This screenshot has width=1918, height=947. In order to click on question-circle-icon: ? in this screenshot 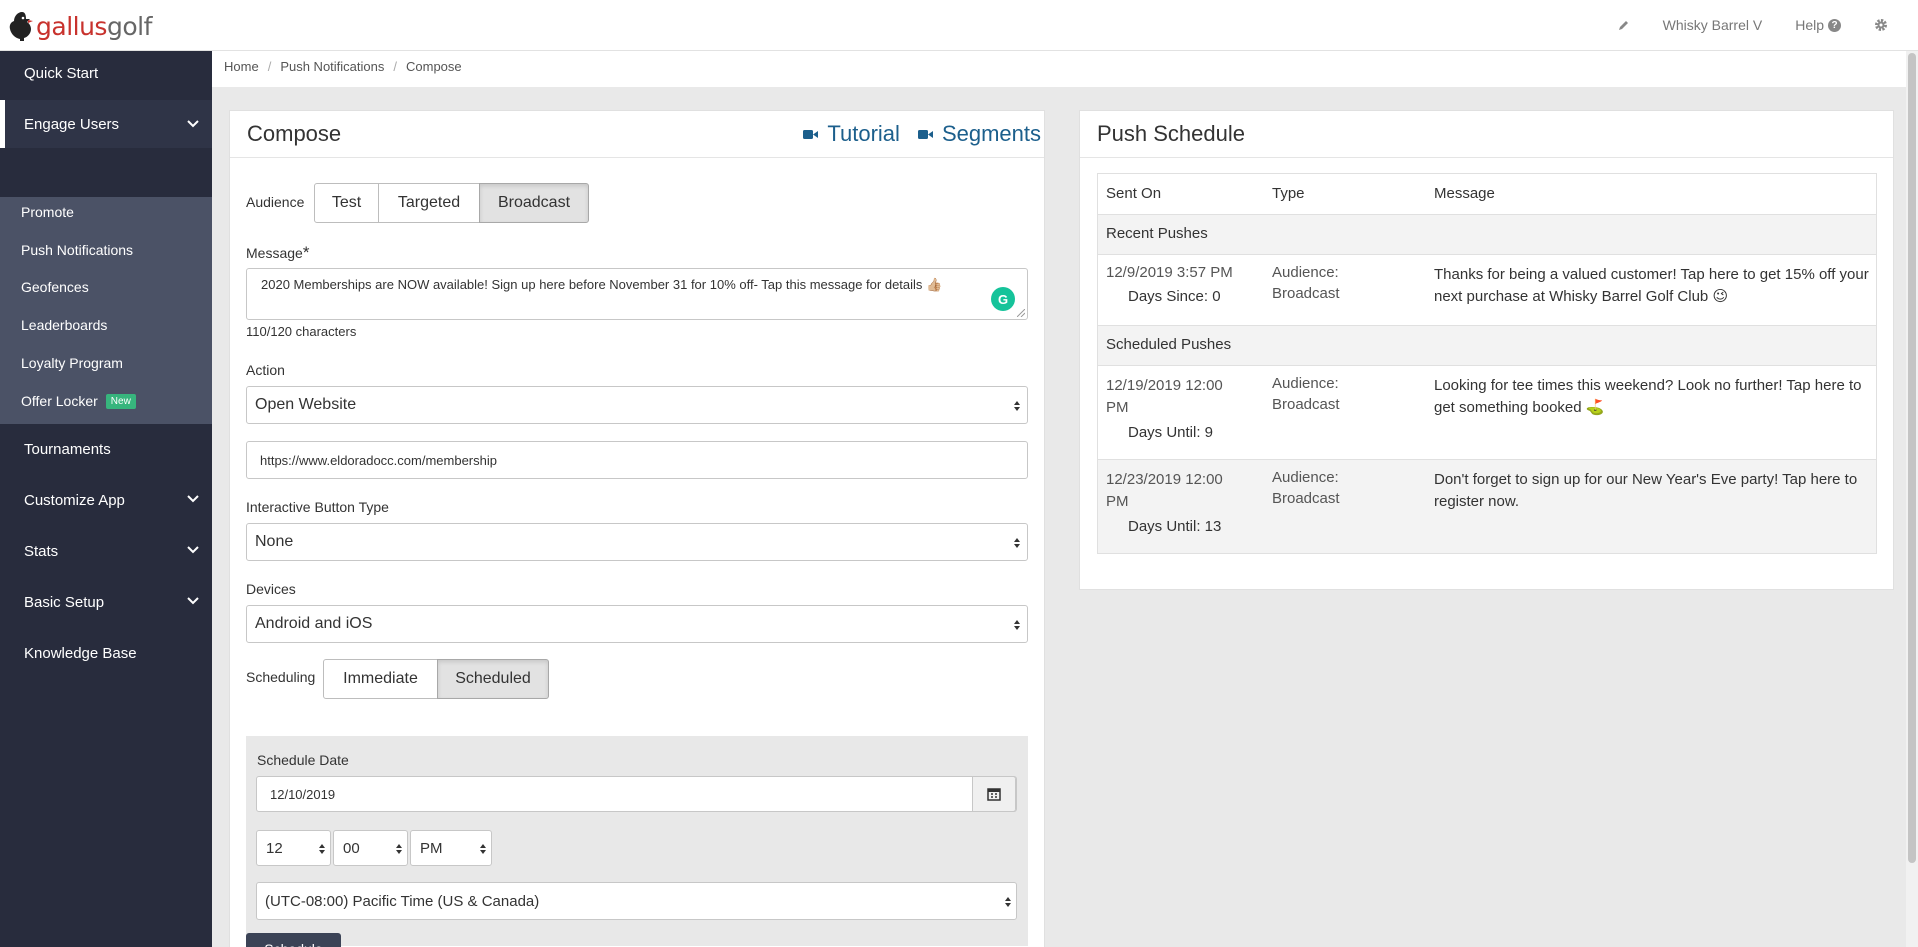, I will do `click(1834, 25)`.